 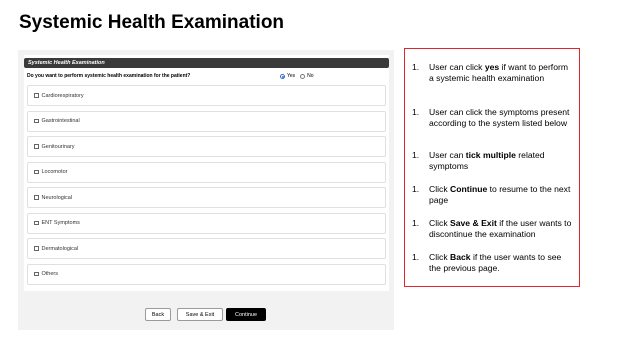 What do you see at coordinates (282, 76) in the screenshot?
I see `radio-yes-icon` at bounding box center [282, 76].